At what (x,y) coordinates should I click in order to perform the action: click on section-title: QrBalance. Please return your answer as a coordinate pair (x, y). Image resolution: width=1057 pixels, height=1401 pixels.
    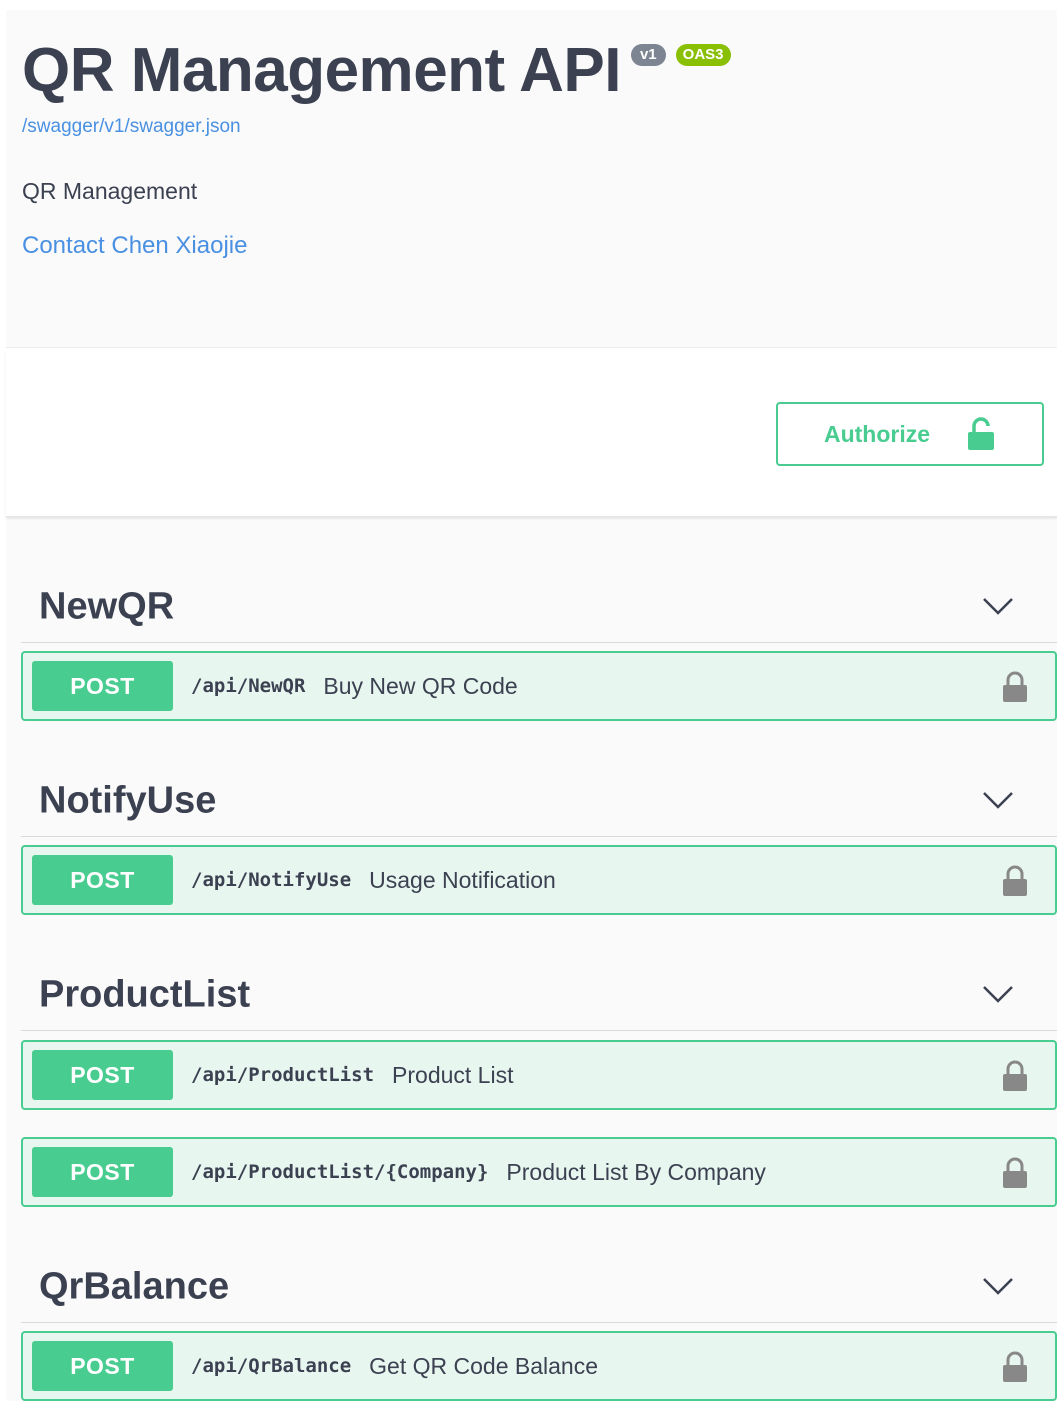
    Looking at the image, I should click on (134, 1286).